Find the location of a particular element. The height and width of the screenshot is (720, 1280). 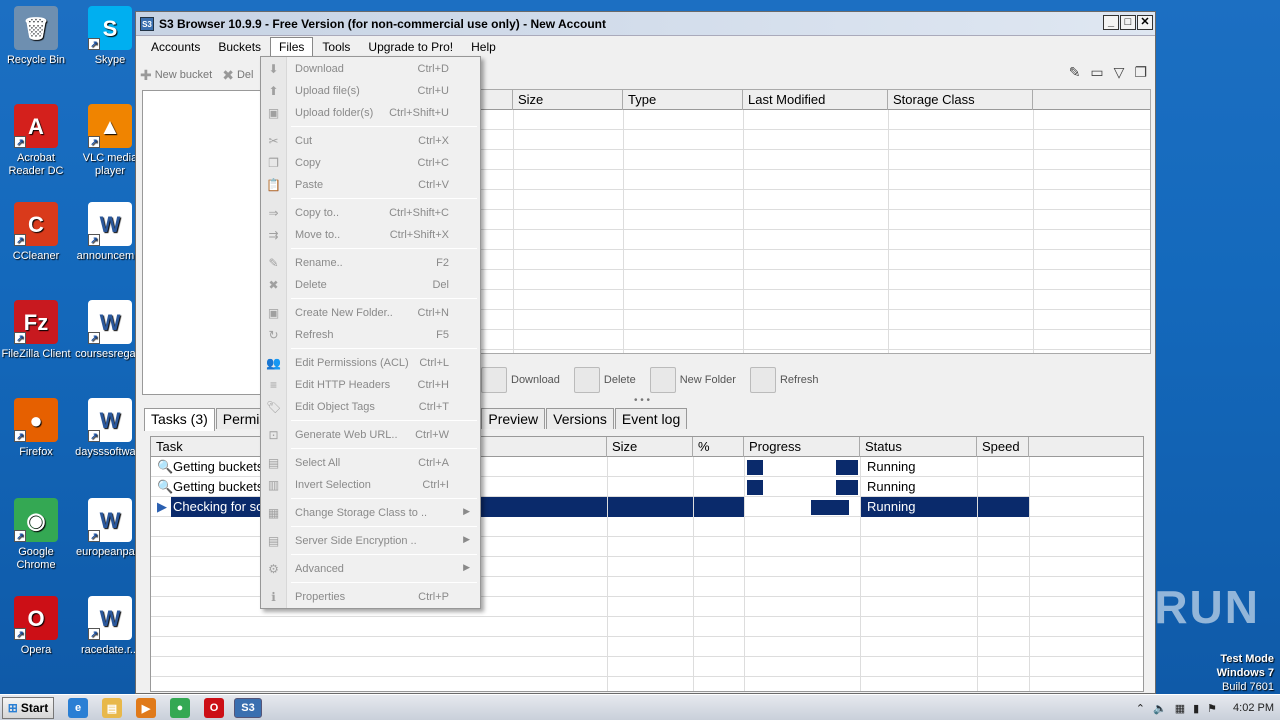

menu-files: Files is located at coordinates (292, 47).